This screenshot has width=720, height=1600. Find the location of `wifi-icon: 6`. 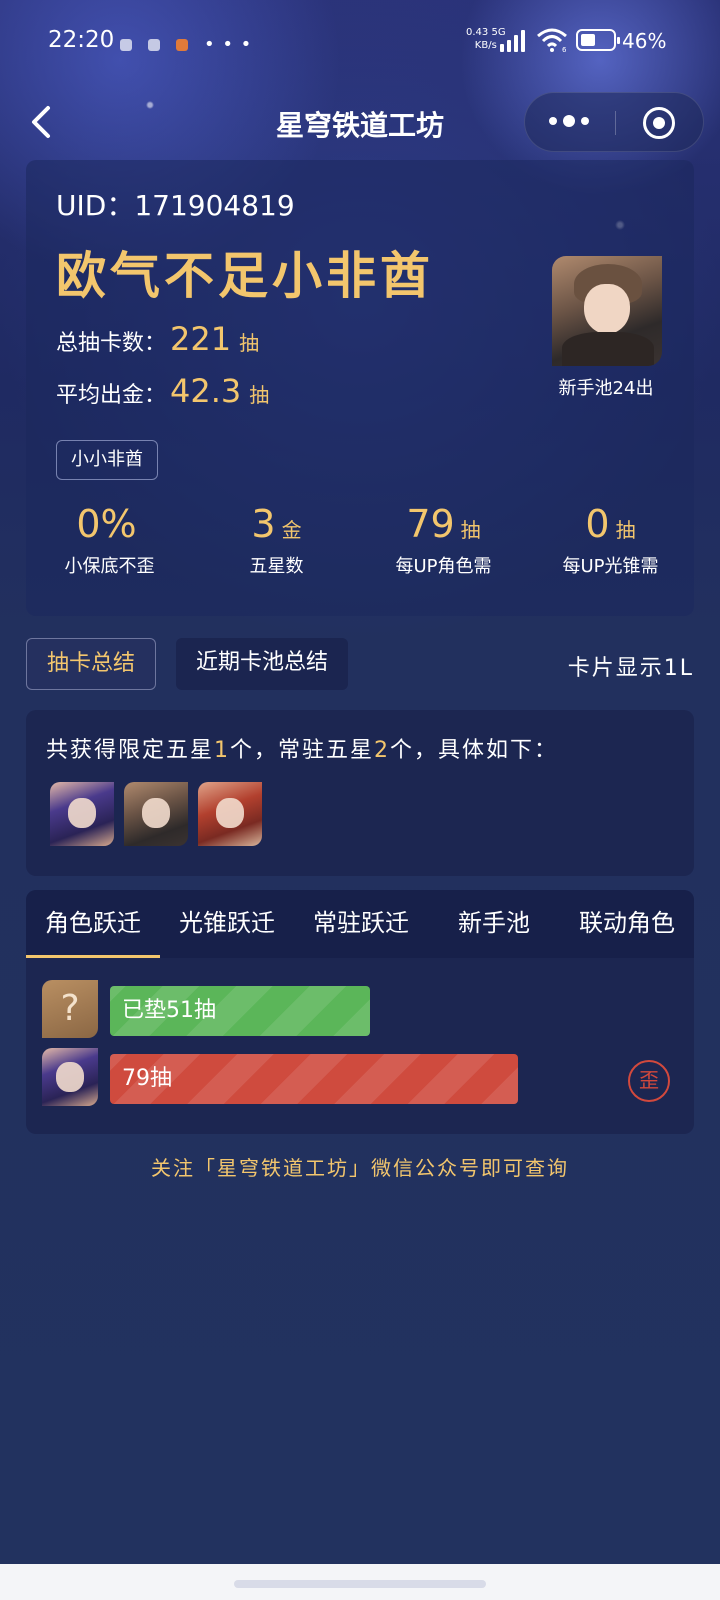

wifi-icon: 6 is located at coordinates (552, 40).